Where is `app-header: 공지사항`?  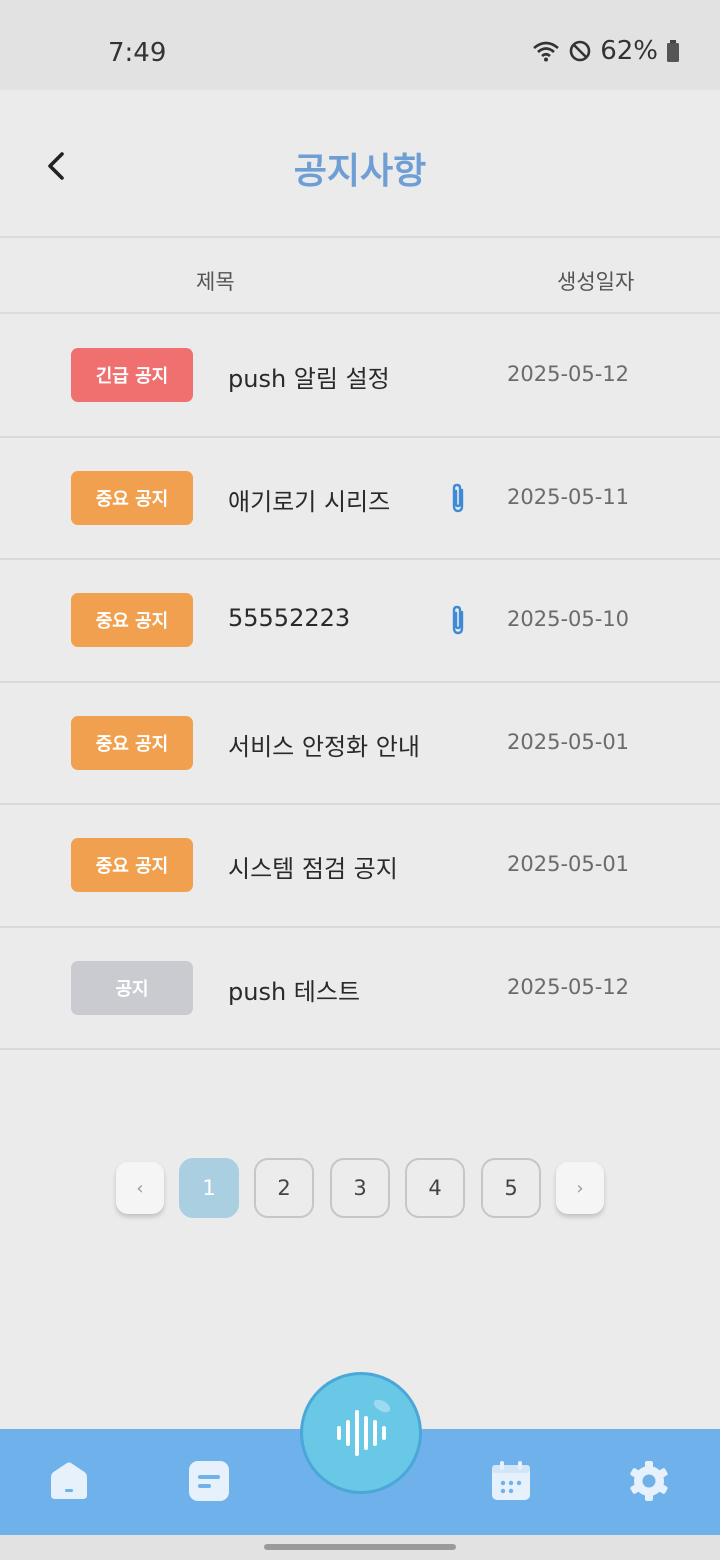 app-header: 공지사항 is located at coordinates (360, 164).